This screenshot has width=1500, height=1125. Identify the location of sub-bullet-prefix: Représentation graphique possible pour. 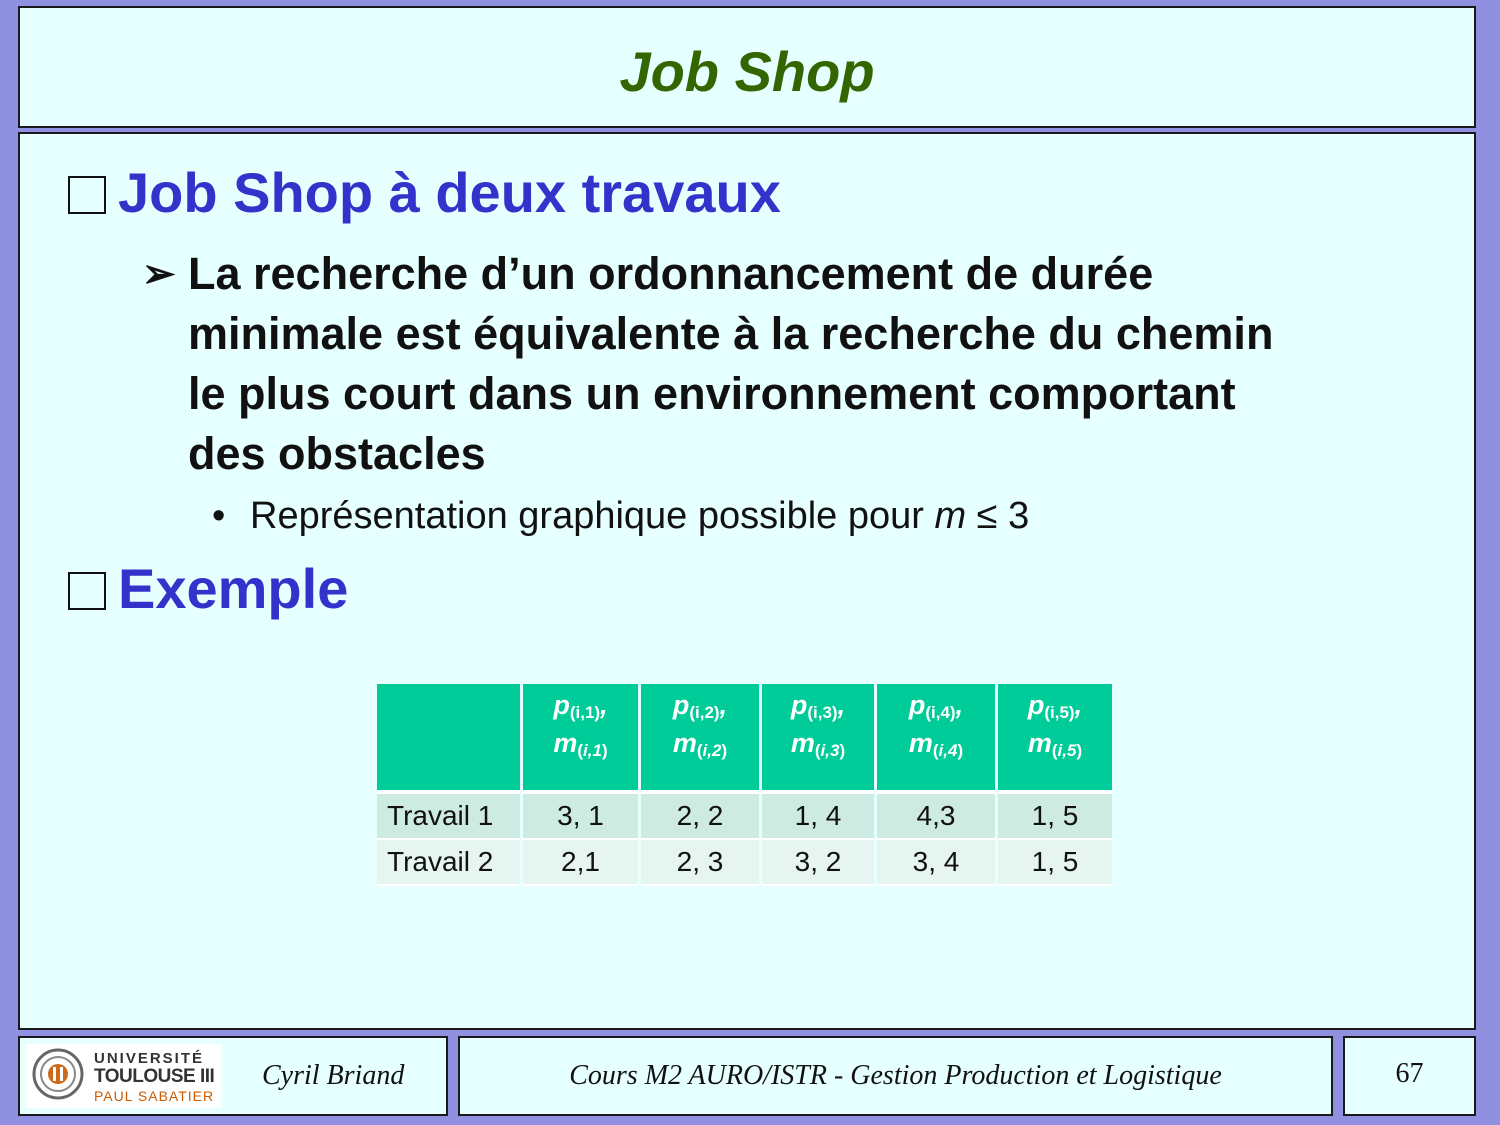
(592, 516).